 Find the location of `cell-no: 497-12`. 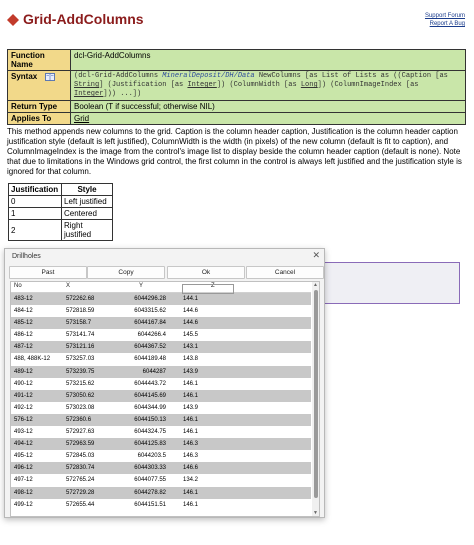

cell-no: 497-12 is located at coordinates (23, 480).